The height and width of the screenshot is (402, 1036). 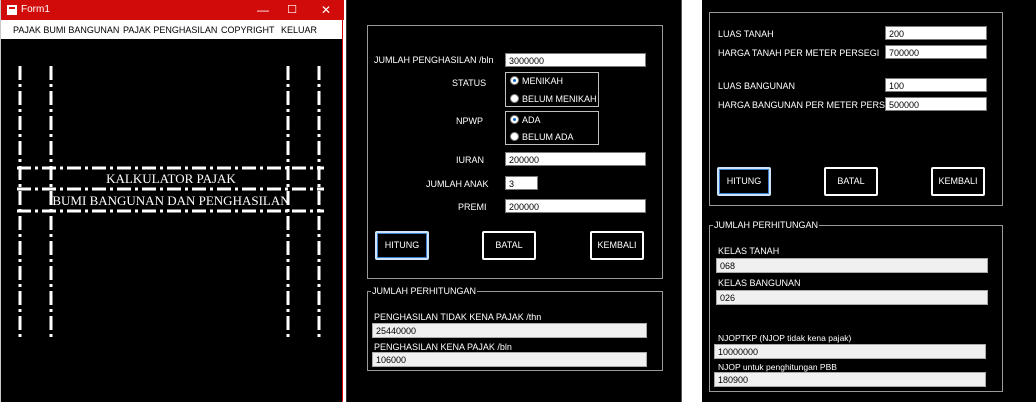 I want to click on njoptkp-label: NJOPTKP (NJOP tidak kena pajak), so click(x=785, y=338).